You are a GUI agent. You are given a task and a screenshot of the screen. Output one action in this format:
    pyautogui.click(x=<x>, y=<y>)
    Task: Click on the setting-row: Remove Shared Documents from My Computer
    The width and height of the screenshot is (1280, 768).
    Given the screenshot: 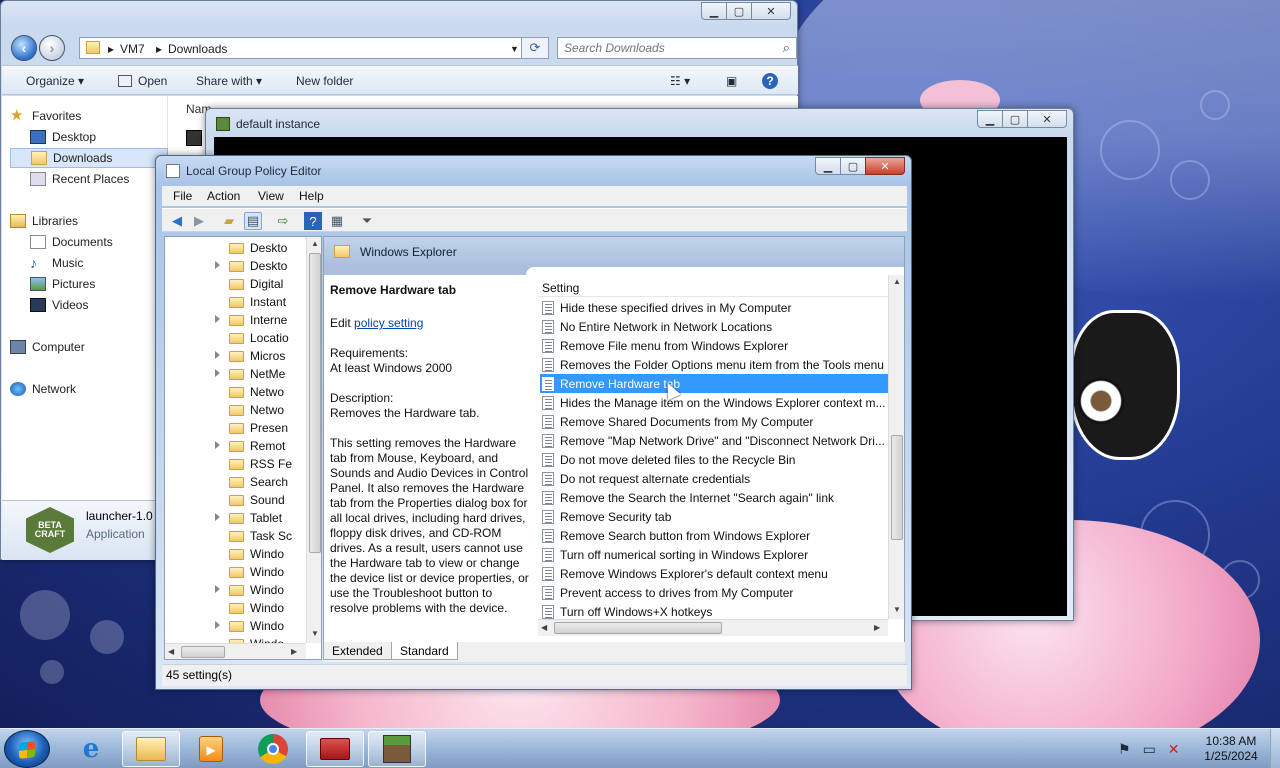 What is the action you would take?
    pyautogui.click(x=714, y=421)
    